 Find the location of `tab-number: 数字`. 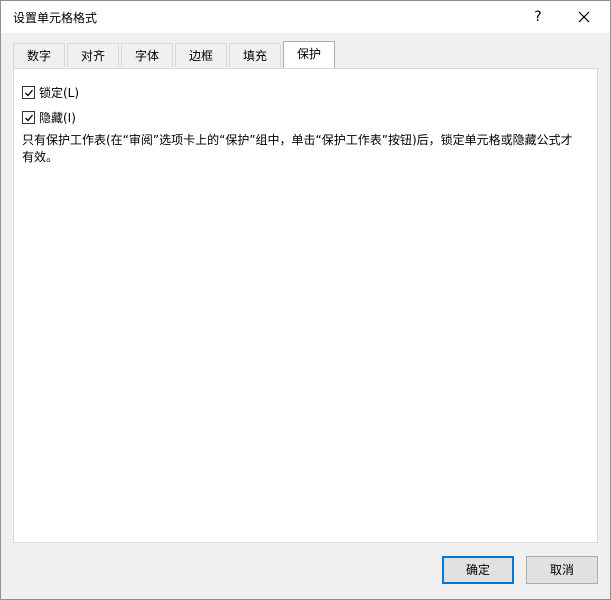

tab-number: 数字 is located at coordinates (39, 55).